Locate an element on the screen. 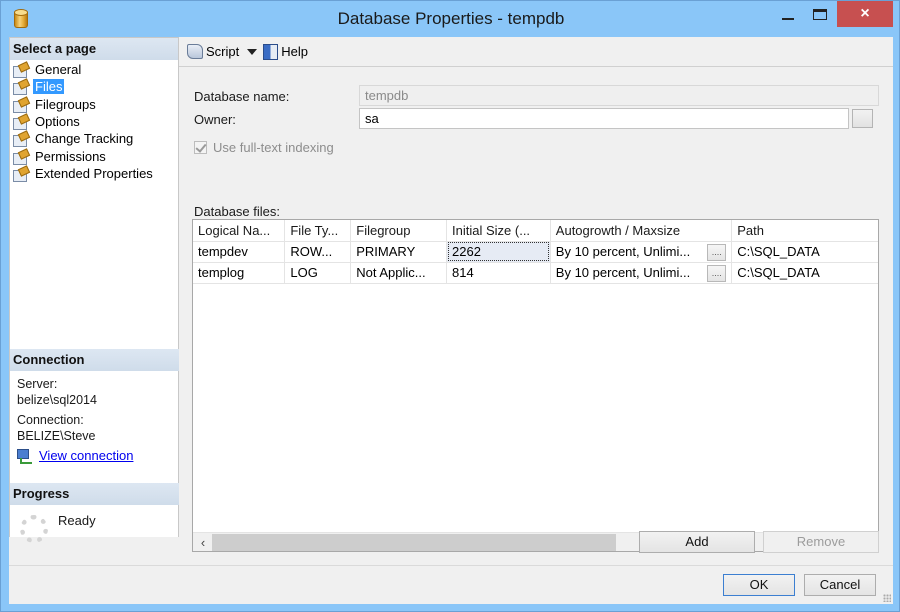 The height and width of the screenshot is (612, 900). add-button: Add is located at coordinates (697, 542).